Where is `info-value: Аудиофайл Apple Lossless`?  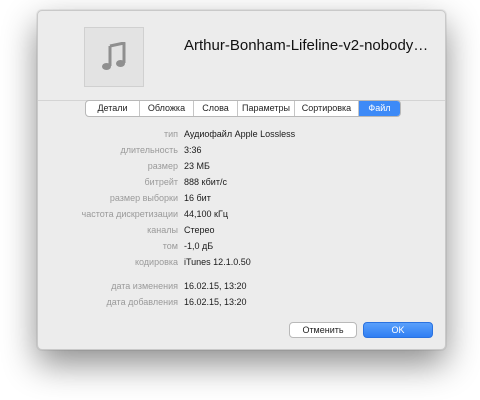
info-value: Аудиофайл Apple Lossless is located at coordinates (240, 134).